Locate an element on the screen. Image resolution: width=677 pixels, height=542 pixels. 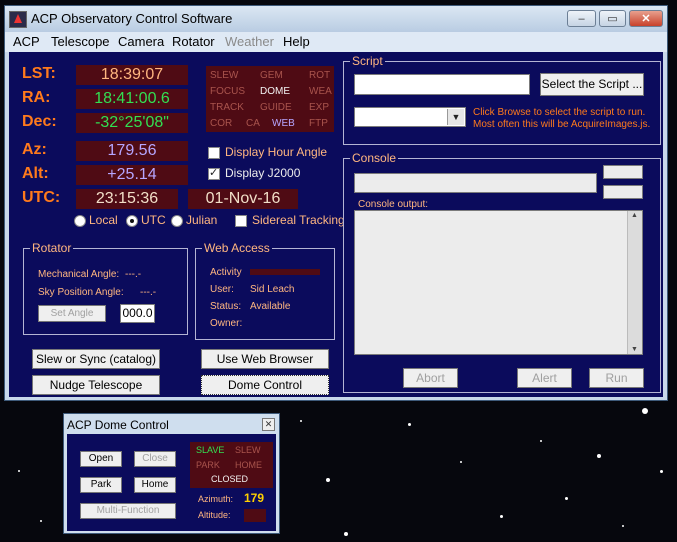
azimuth-label: Azimuth: is located at coordinates (216, 499).